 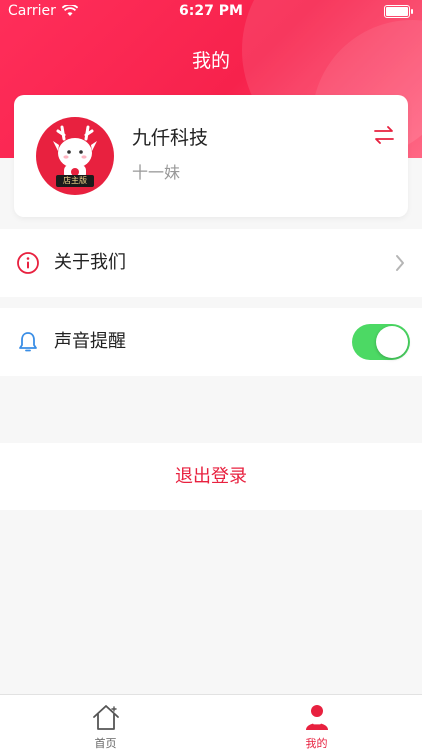 What do you see at coordinates (384, 135) in the screenshot?
I see `switch-account-icon` at bounding box center [384, 135].